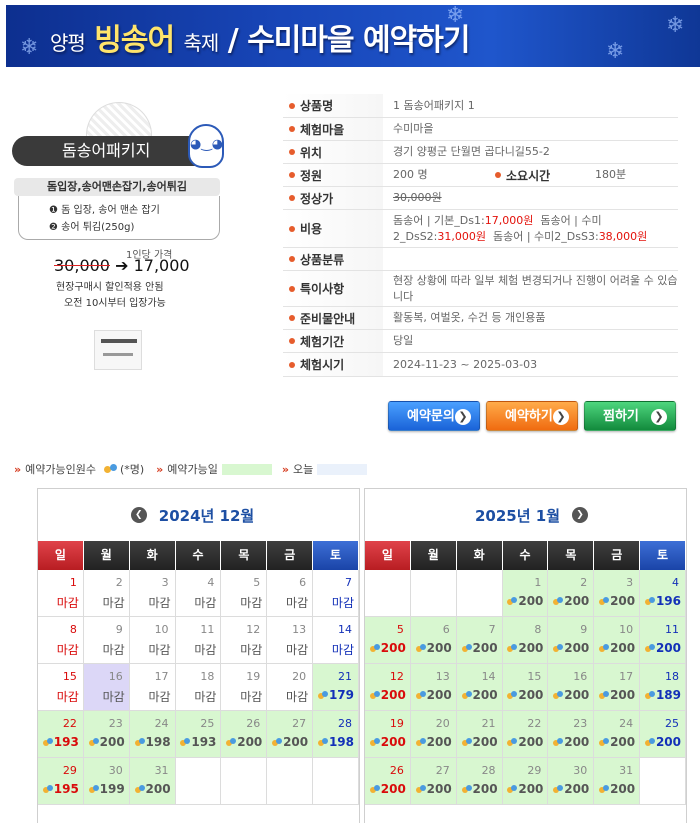 Image resolution: width=700 pixels, height=823 pixels. I want to click on calendar-day: 29 195, so click(61, 781).